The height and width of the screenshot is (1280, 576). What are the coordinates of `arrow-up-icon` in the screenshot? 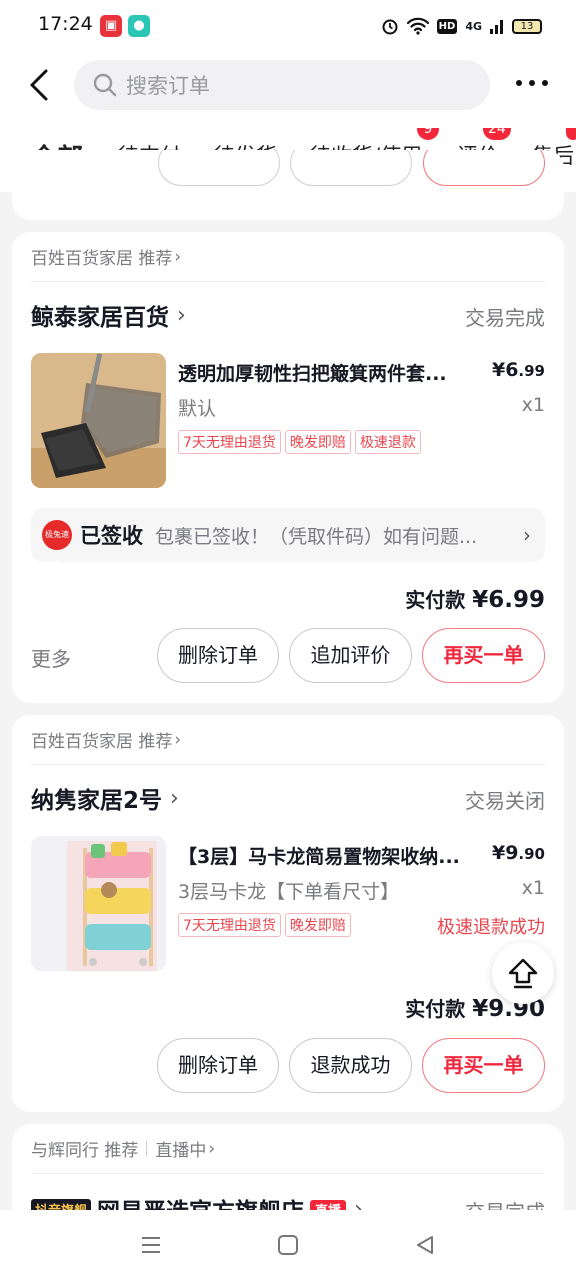 It's located at (523, 973).